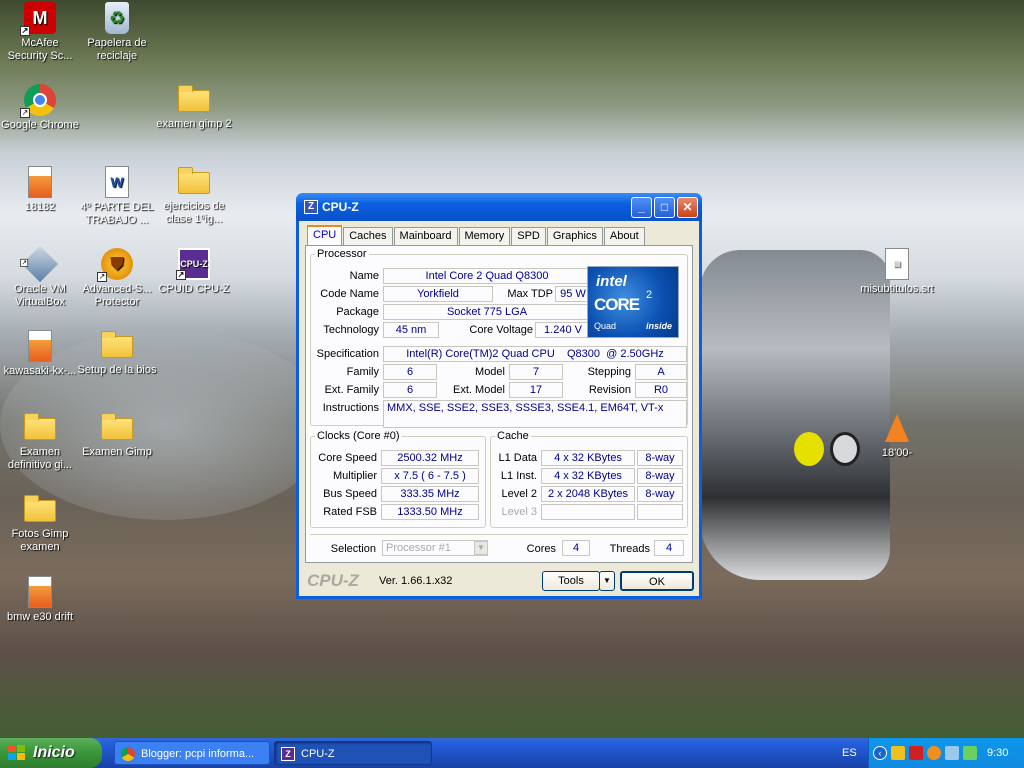 This screenshot has width=1024, height=768. Describe the element at coordinates (325, 235) in the screenshot. I see `tab-cpu: CPU` at that location.